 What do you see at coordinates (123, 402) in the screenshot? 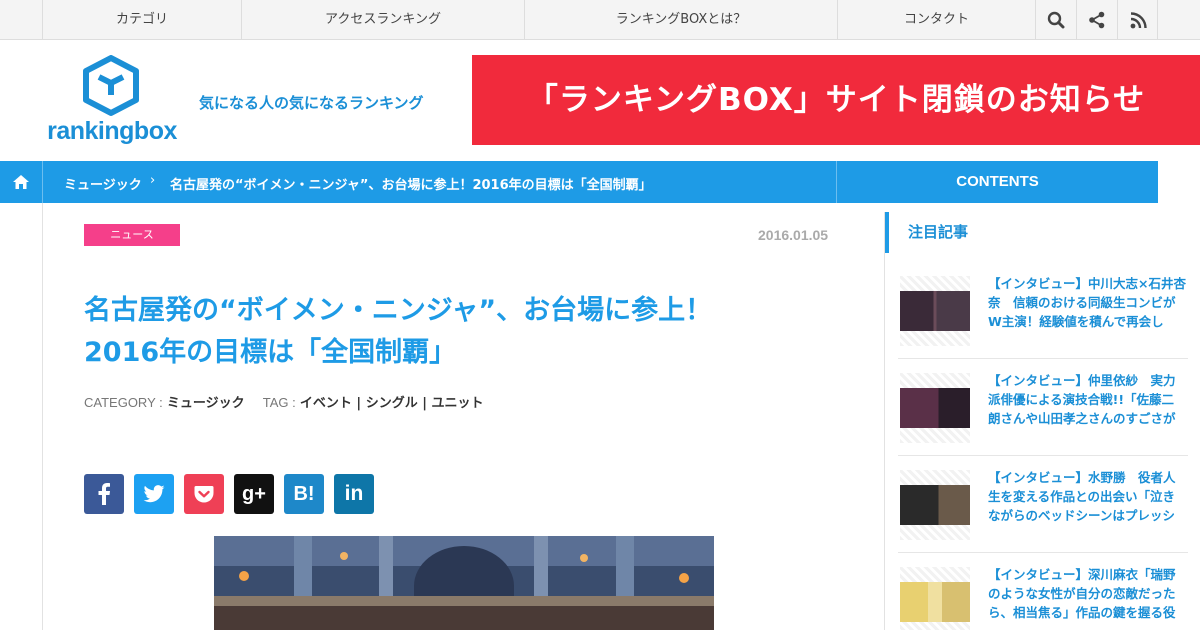
I see `category-label: CATEGORY :` at bounding box center [123, 402].